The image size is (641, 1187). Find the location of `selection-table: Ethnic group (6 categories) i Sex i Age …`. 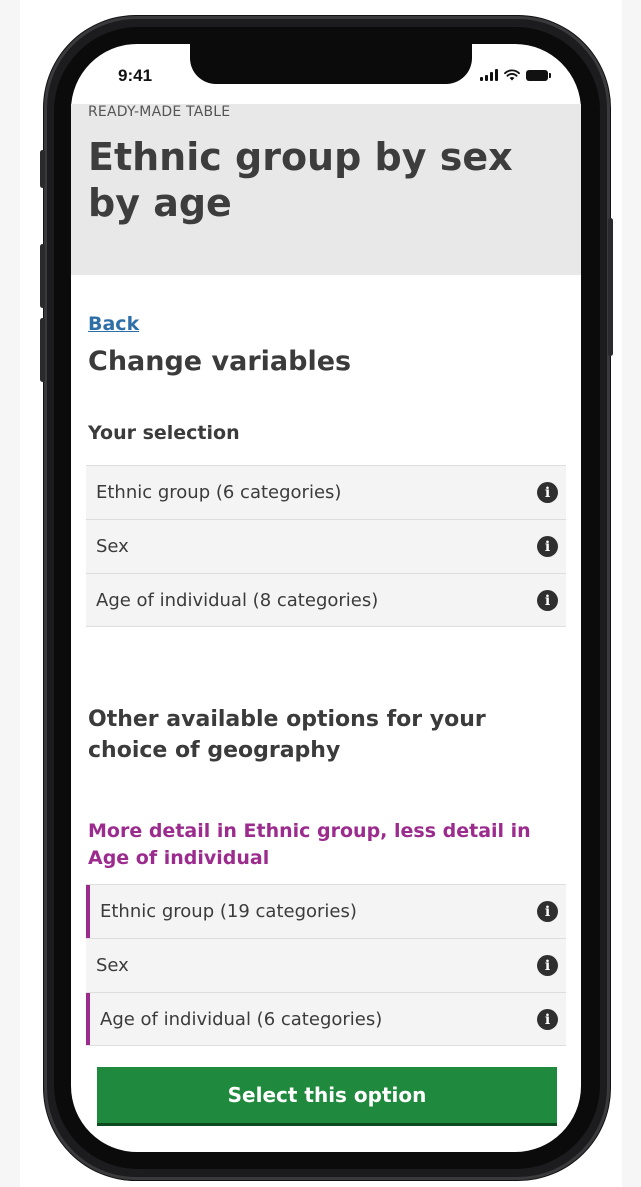

selection-table: Ethnic group (6 categories) i Sex i Age … is located at coordinates (326, 546).